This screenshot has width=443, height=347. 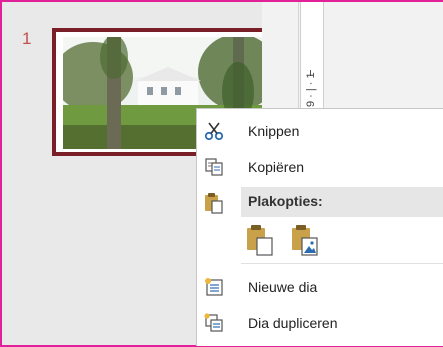 I want to click on paste-options-header: Plakopties:, so click(x=342, y=202).